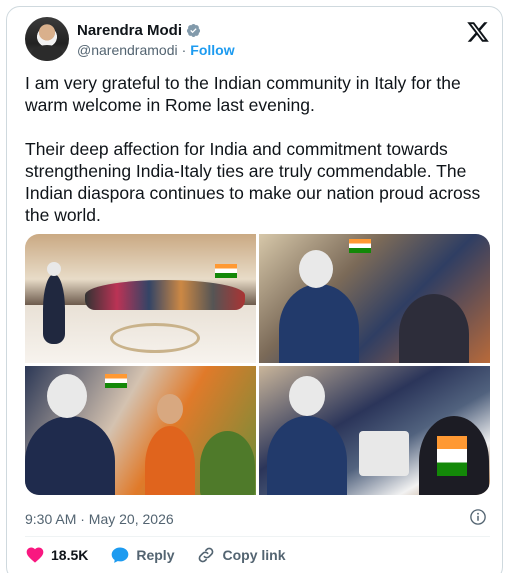 This screenshot has width=528, height=573. What do you see at coordinates (254, 555) in the screenshot?
I see `copy-link-label: Copy link` at bounding box center [254, 555].